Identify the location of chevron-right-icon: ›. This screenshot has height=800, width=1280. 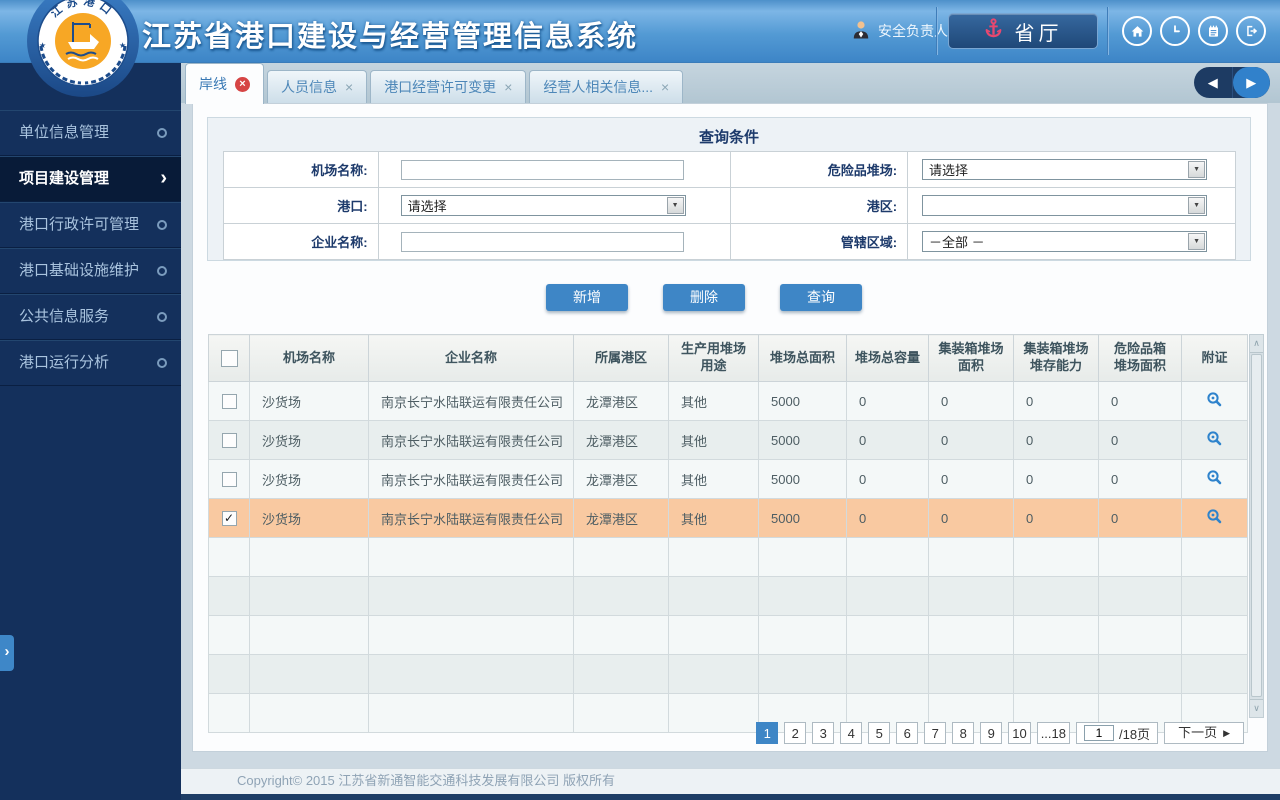
(163, 178).